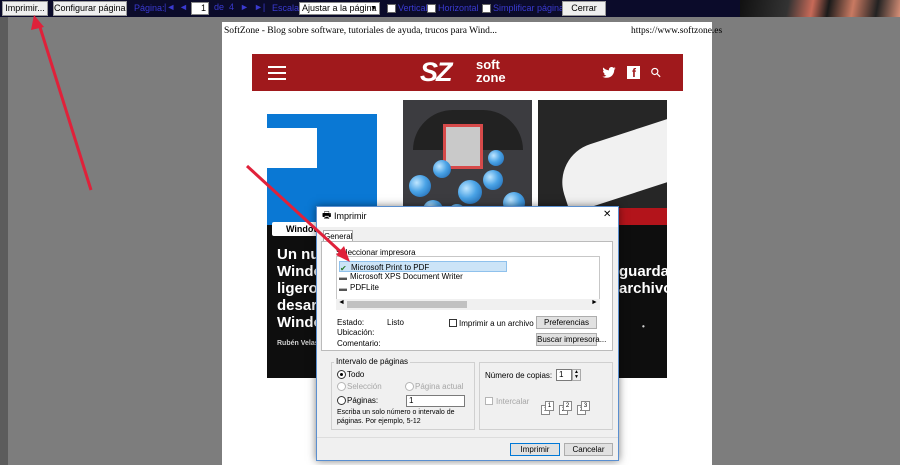 Image resolution: width=900 pixels, height=465 pixels. Describe the element at coordinates (356, 332) in the screenshot. I see `location-label: Ubicación:` at that location.